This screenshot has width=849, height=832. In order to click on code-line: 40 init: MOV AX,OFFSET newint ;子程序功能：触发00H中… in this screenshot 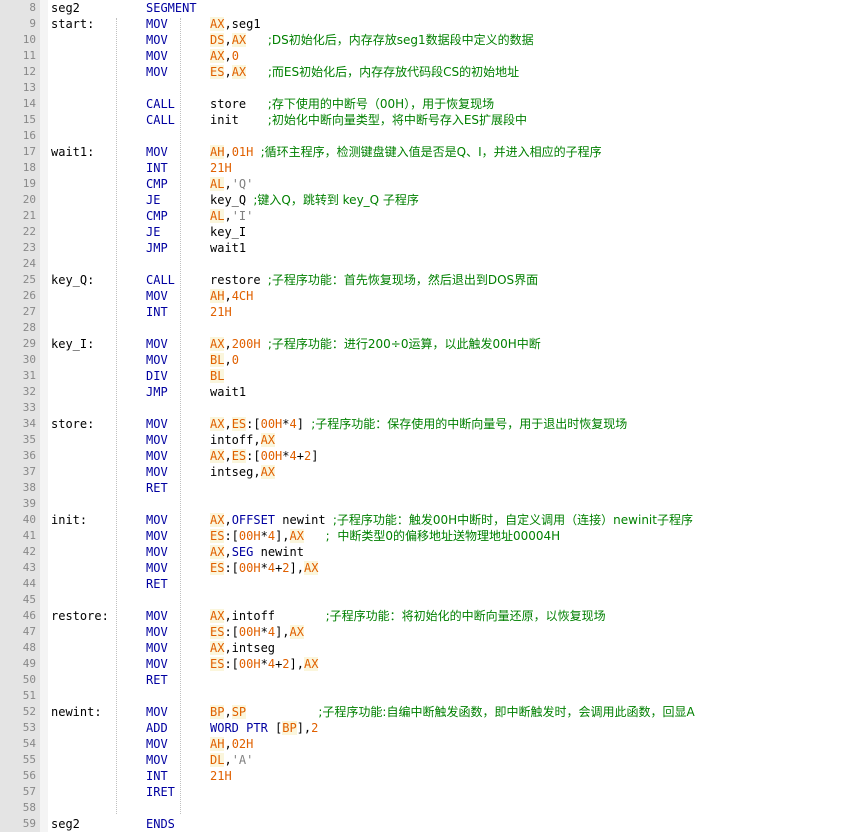, I will do `click(424, 520)`.